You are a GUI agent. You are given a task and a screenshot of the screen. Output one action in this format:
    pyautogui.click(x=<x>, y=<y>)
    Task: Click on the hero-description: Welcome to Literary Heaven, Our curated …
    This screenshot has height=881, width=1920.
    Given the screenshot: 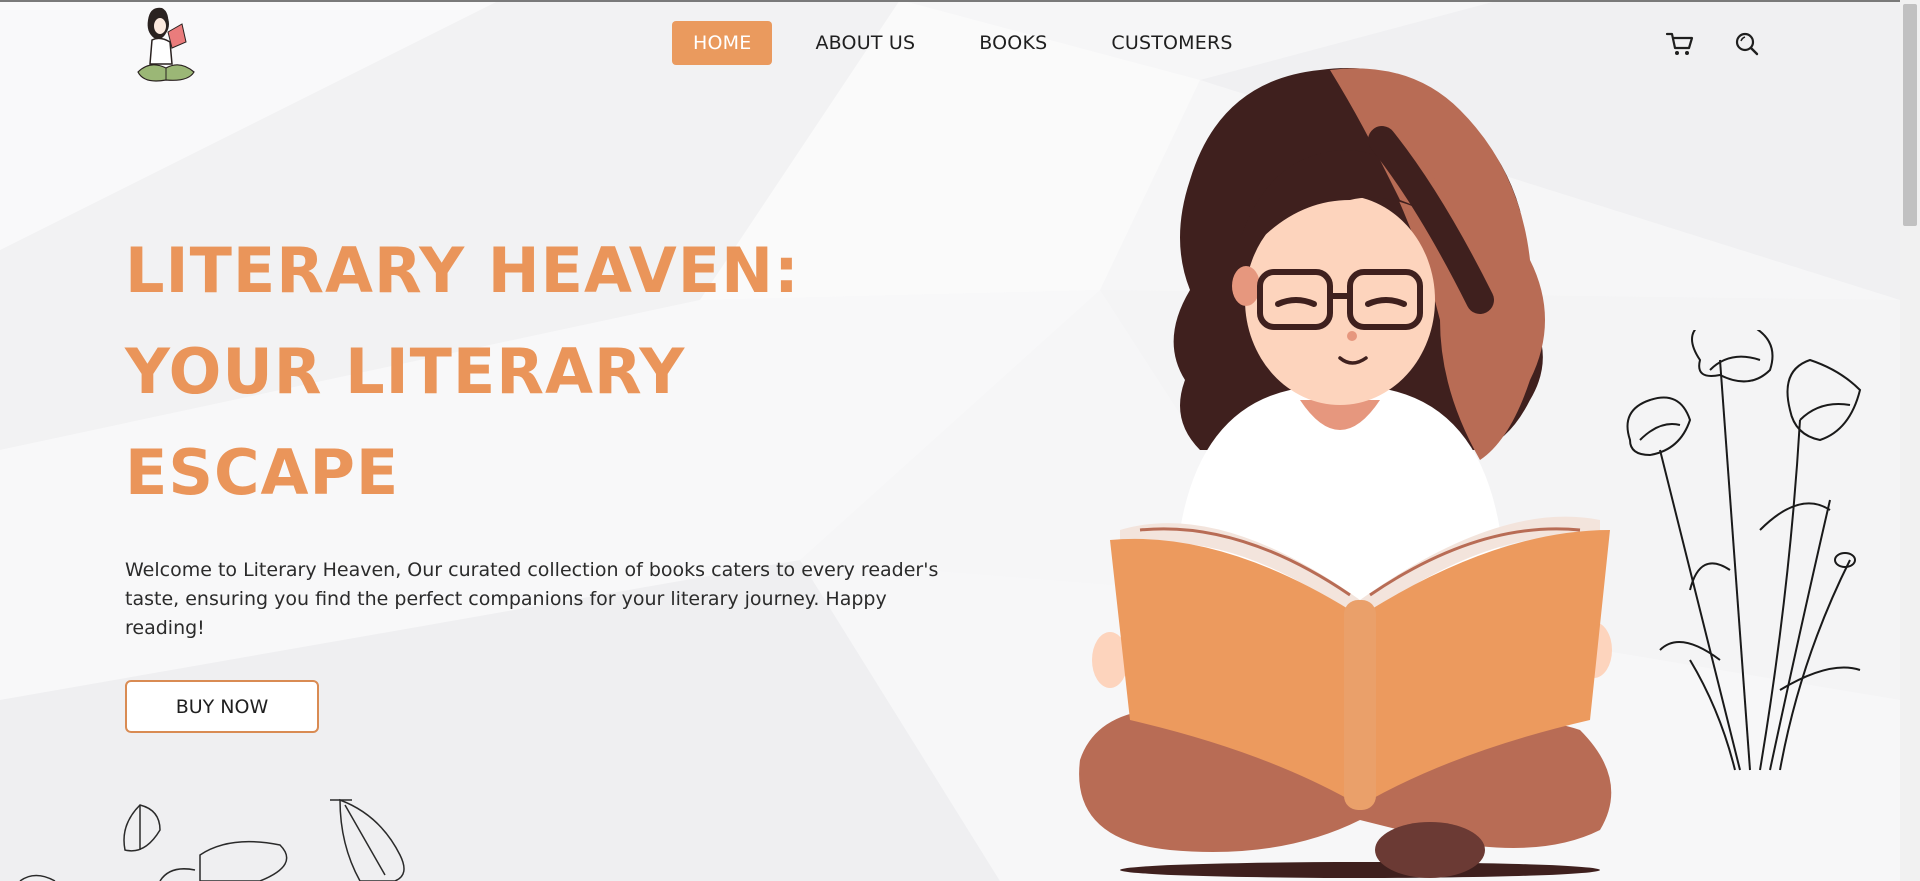 What is the action you would take?
    pyautogui.click(x=532, y=599)
    